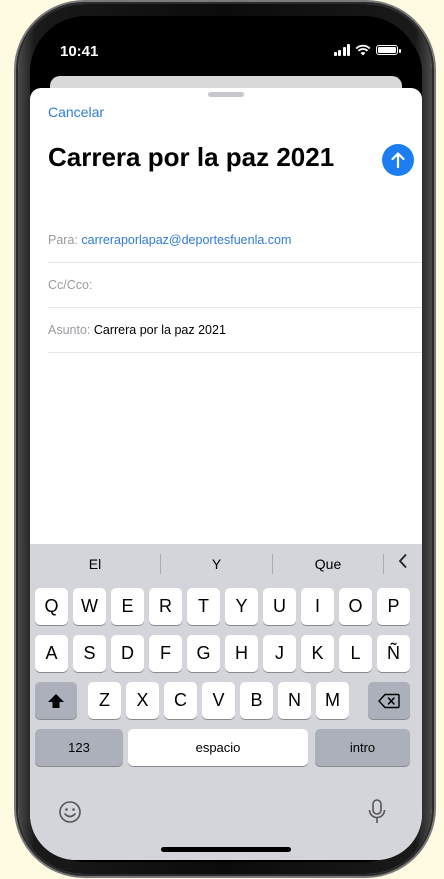  I want to click on key-s: S, so click(89, 653).